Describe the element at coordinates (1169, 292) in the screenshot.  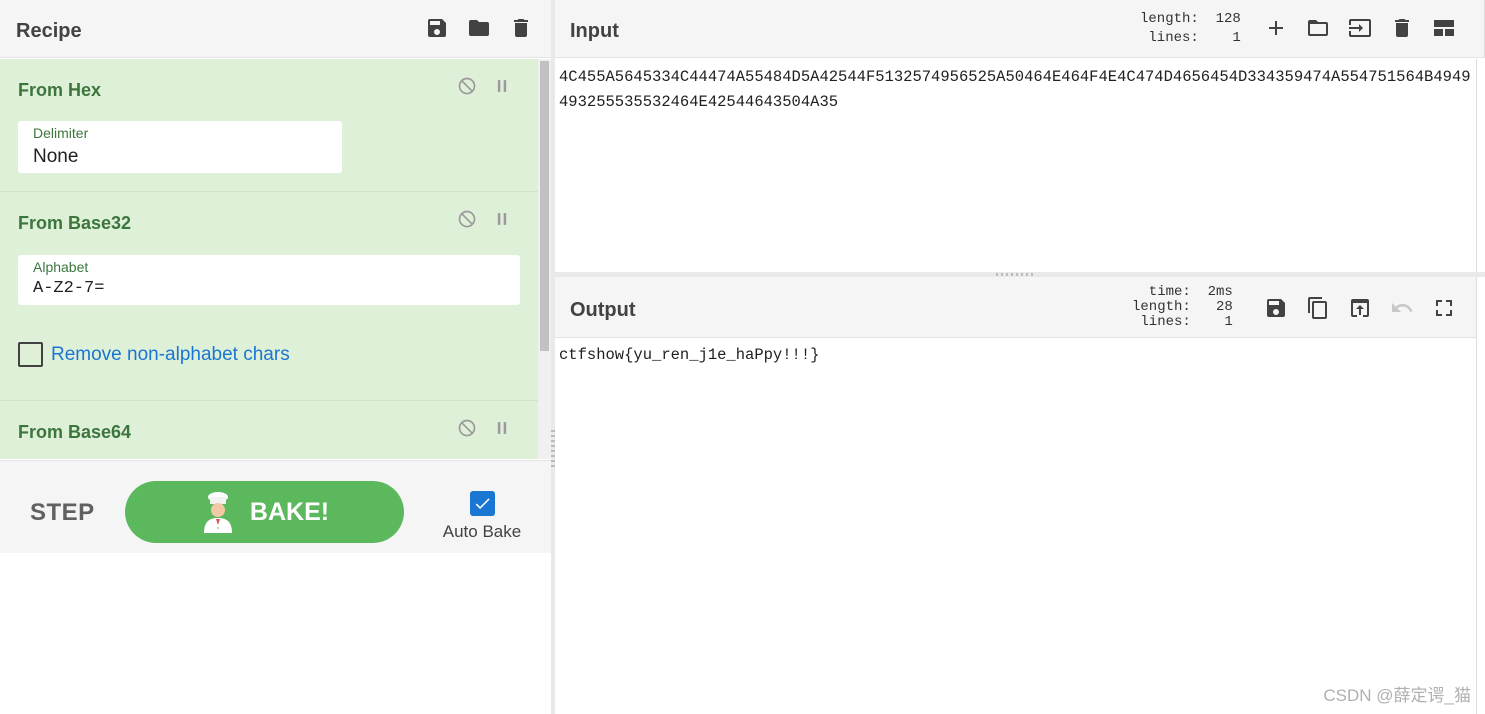
I see `output-time-key: time:` at that location.